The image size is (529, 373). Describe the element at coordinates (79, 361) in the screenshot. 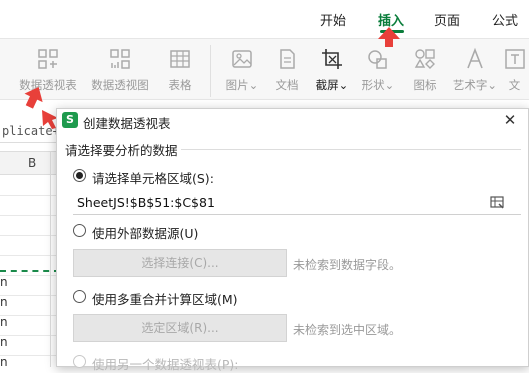

I see `radio-other-pivot` at that location.